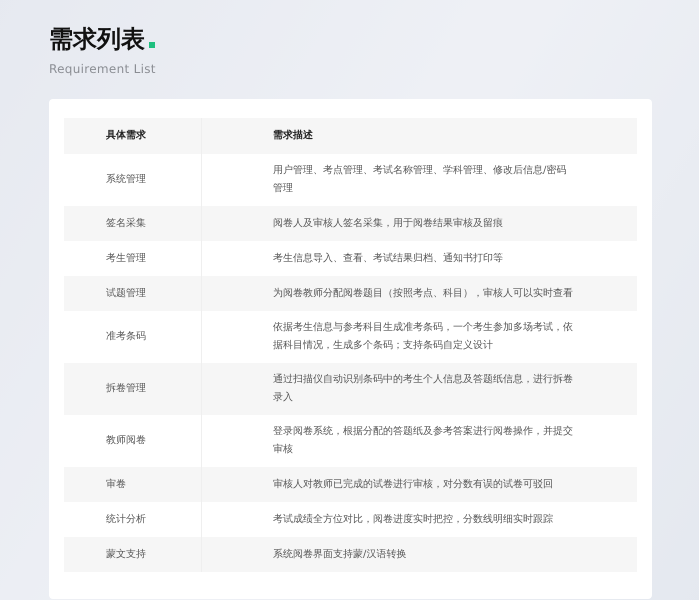 The width and height of the screenshot is (699, 600). What do you see at coordinates (423, 336) in the screenshot?
I see `table-cell-text: 依据考生信息与参考科目生成准考条码，一个考生参加多场考试，依据科目情况，生成多个条码；支持条码自定义设计` at bounding box center [423, 336].